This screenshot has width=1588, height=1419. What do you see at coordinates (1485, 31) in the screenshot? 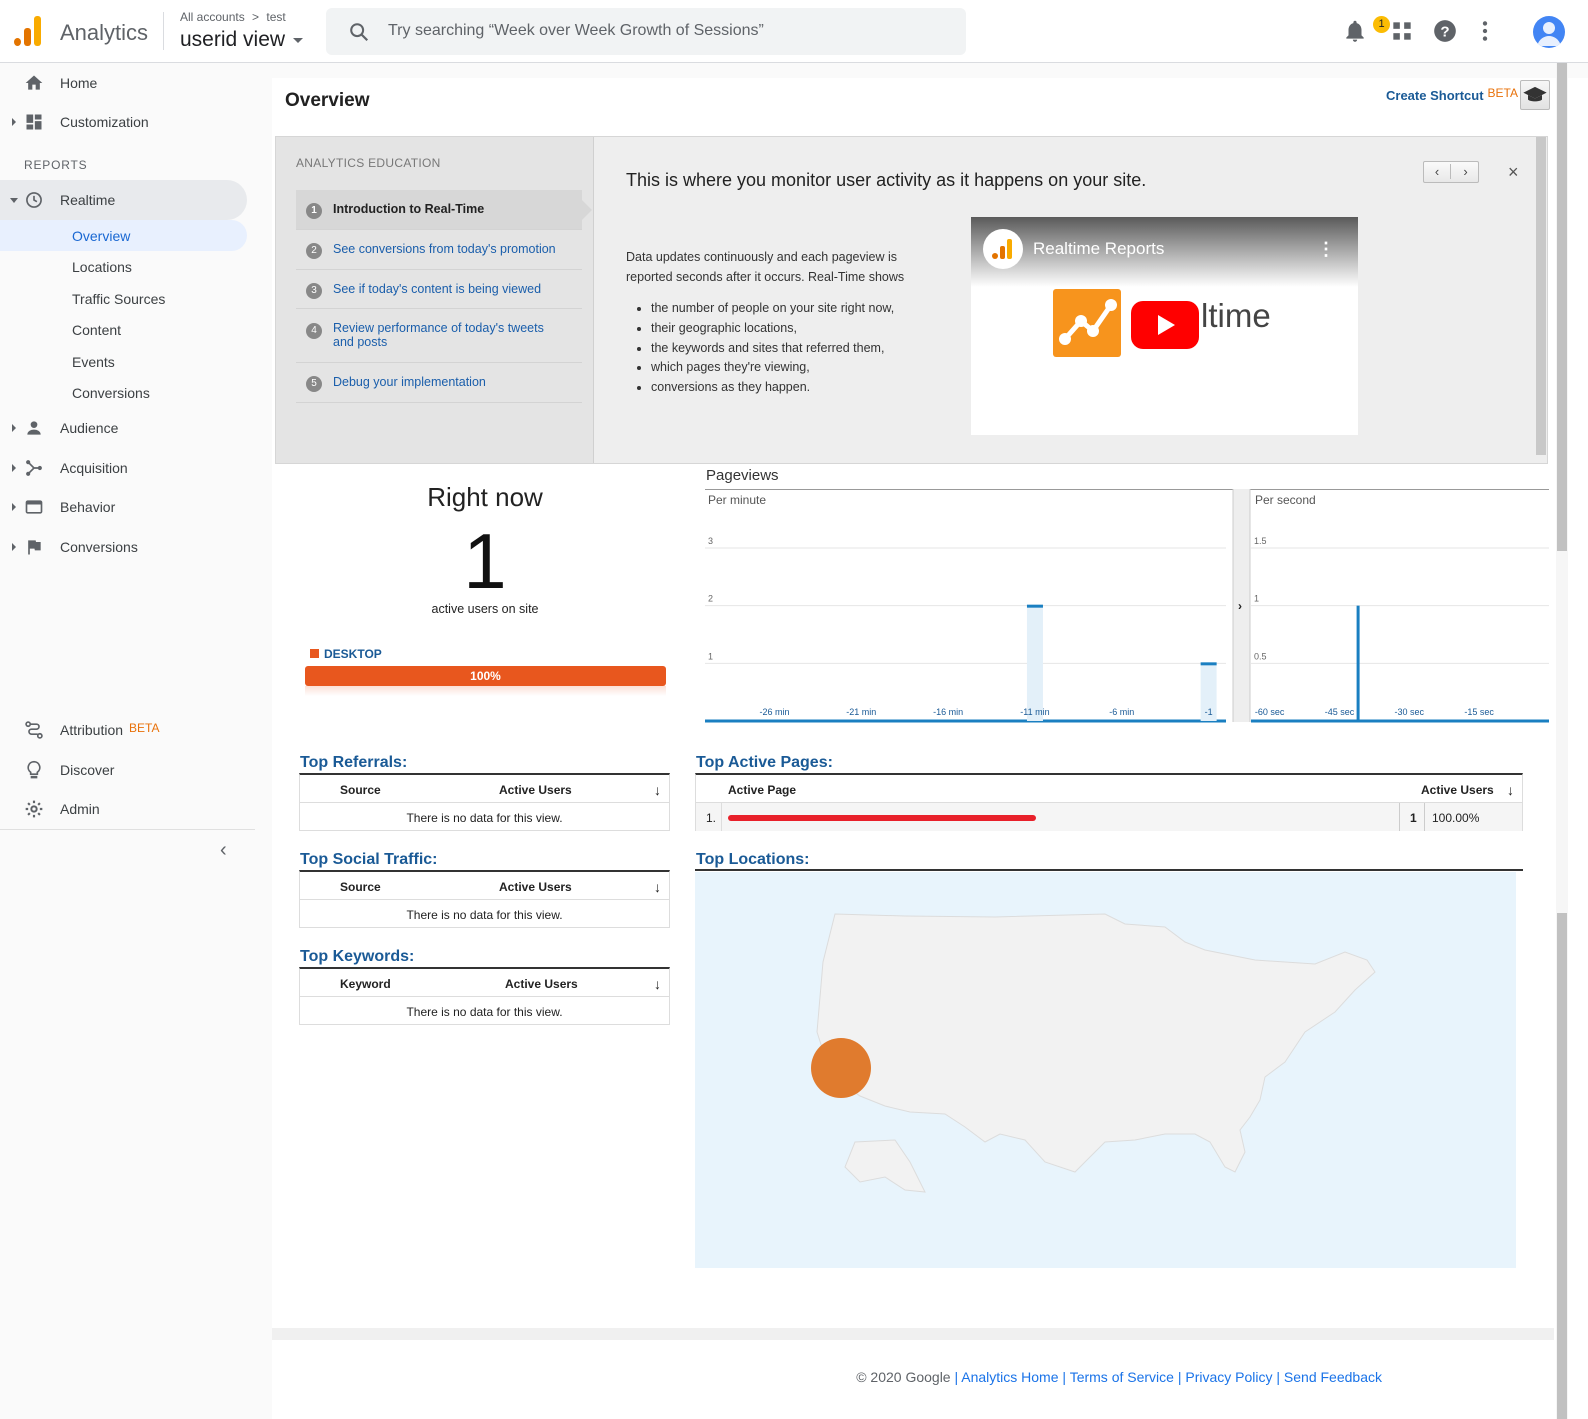
I see `more-vert-icon` at bounding box center [1485, 31].